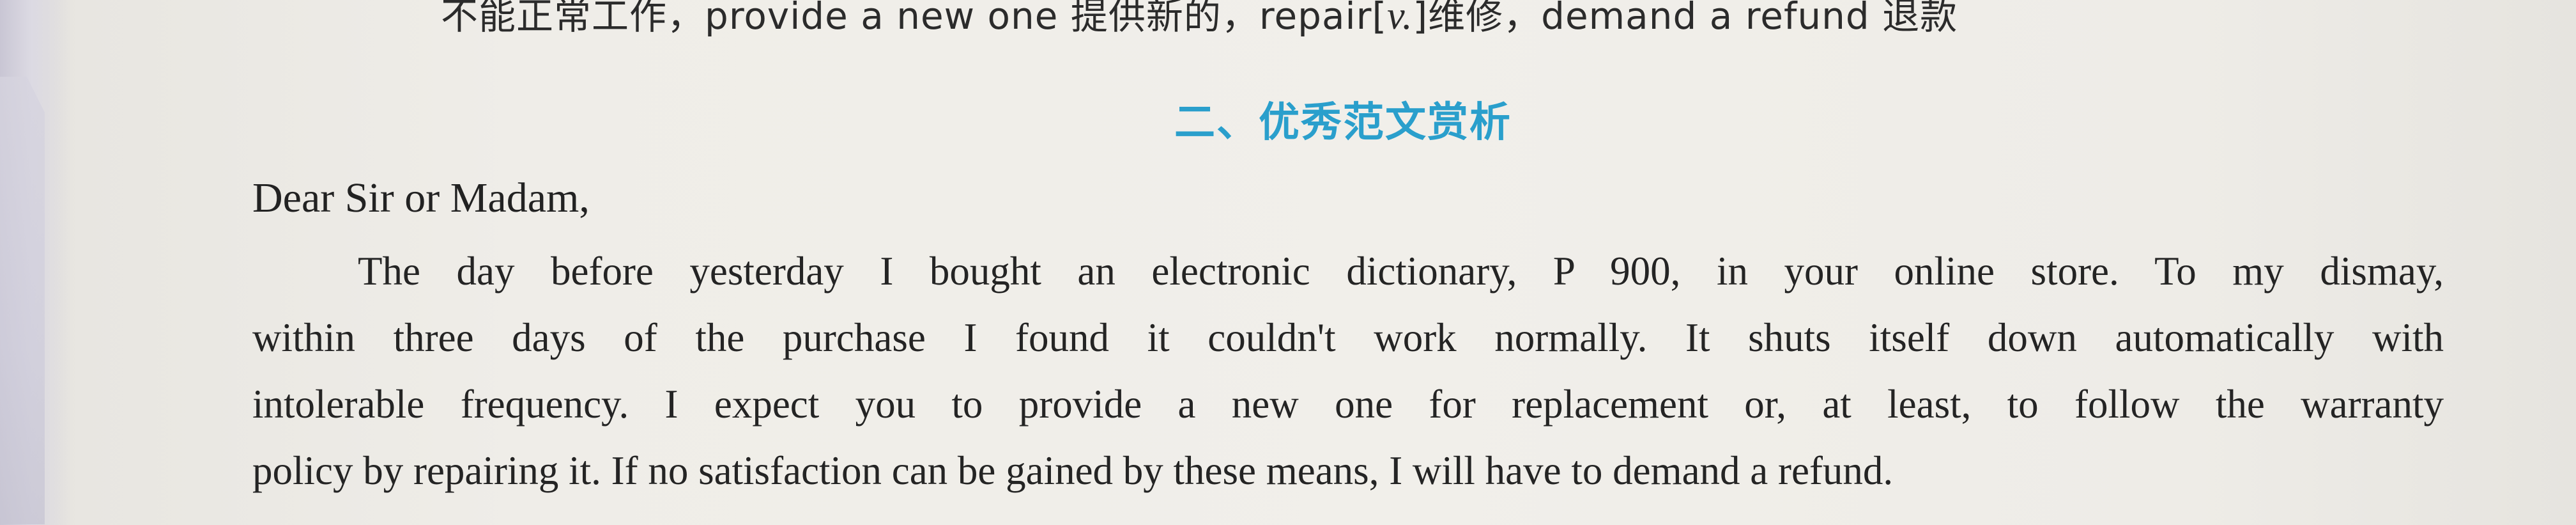 This screenshot has height=525, width=2576. Describe the element at coordinates (914, 19) in the screenshot. I see `vocabulary-text-1: 不能正常工作，provide a new one 提供新的，repair[` at that location.